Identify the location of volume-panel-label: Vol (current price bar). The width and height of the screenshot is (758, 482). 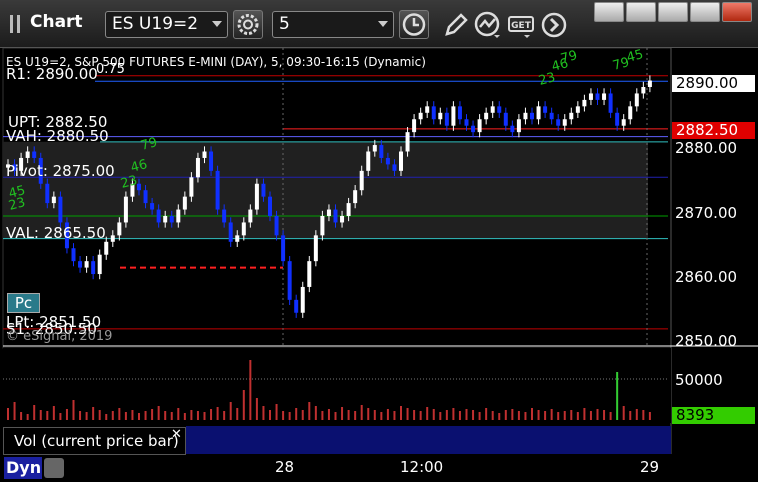
(94, 441).